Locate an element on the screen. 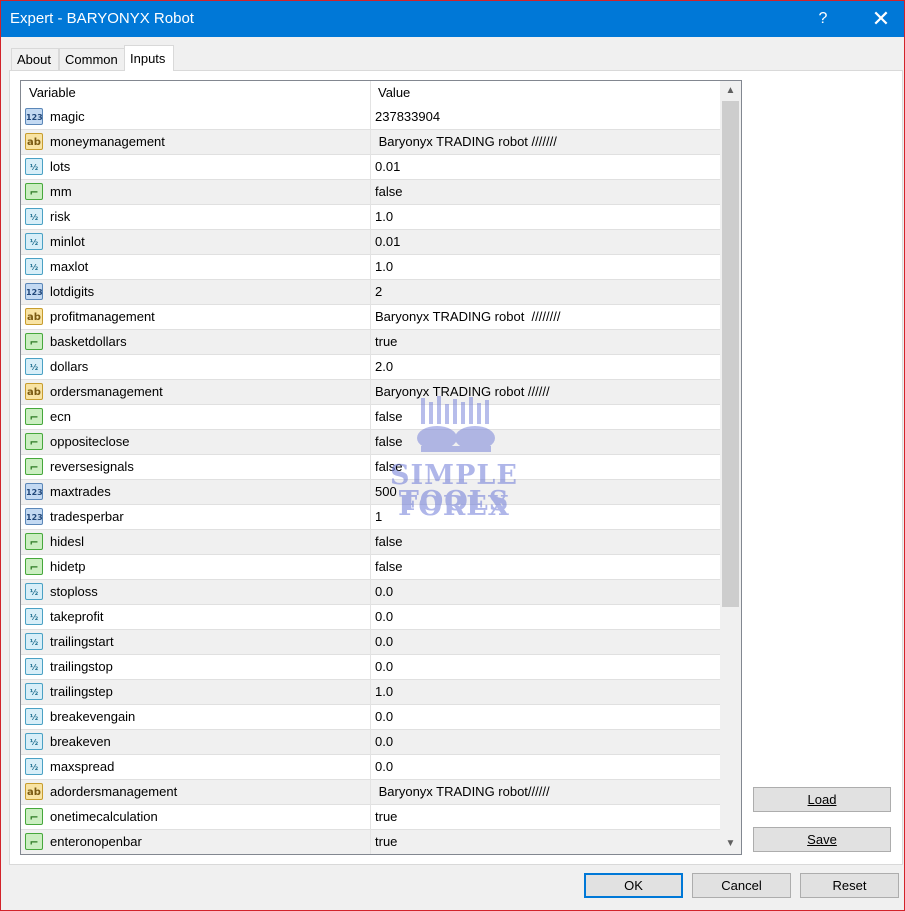 The width and height of the screenshot is (905, 911). help-button: ? is located at coordinates (823, 19).